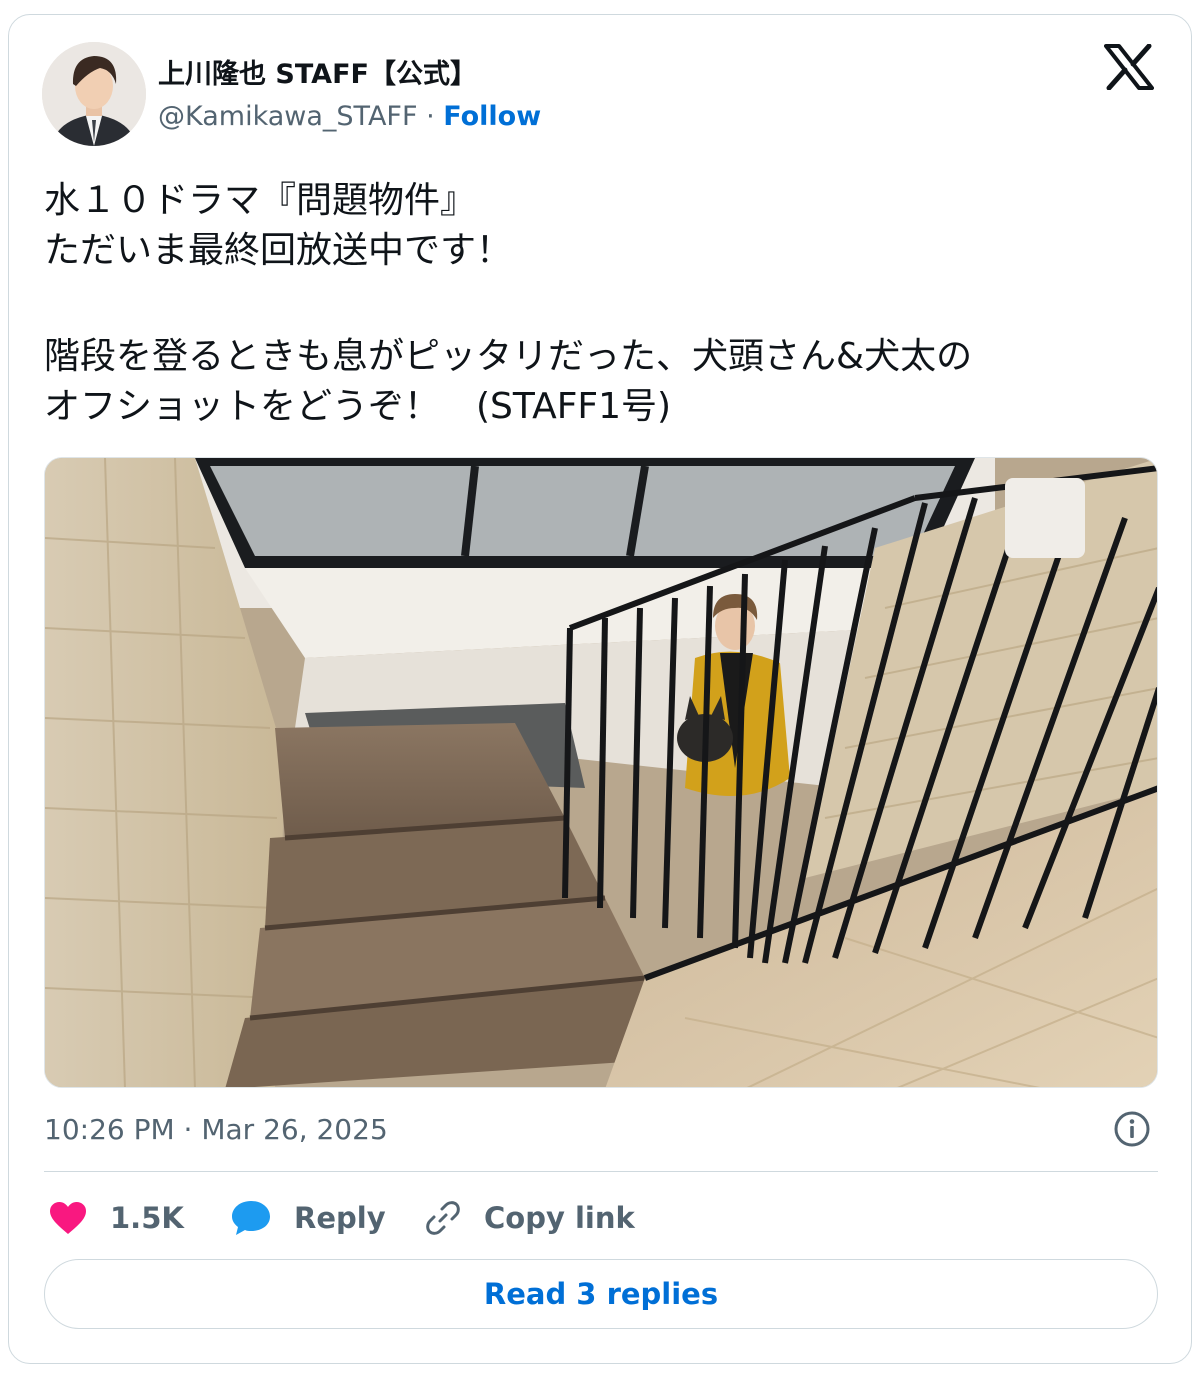 This screenshot has height=1373, width=1200. I want to click on user-handle: @Kamikawa_STAFF, so click(287, 116).